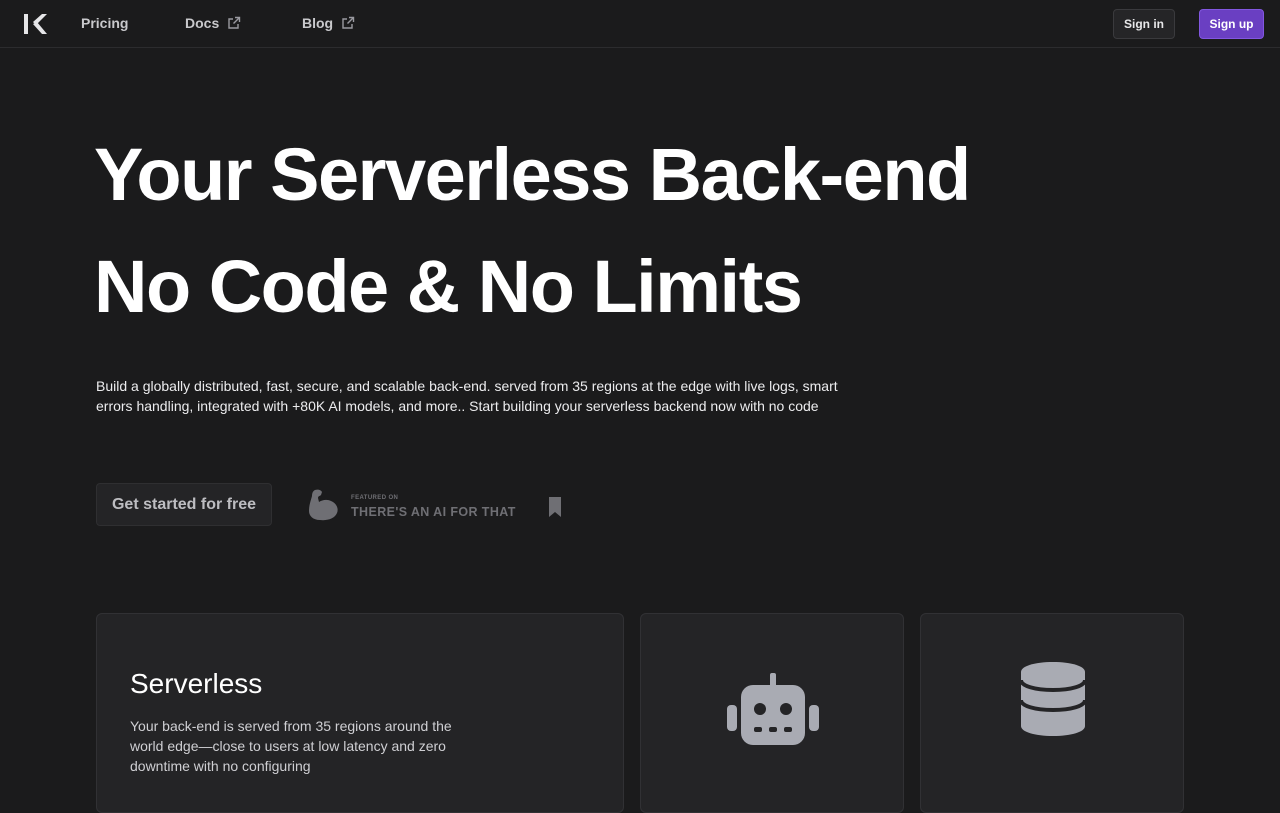 The height and width of the screenshot is (813, 1280). I want to click on hero-title-line-1: Your Serverless Back-end, so click(532, 174).